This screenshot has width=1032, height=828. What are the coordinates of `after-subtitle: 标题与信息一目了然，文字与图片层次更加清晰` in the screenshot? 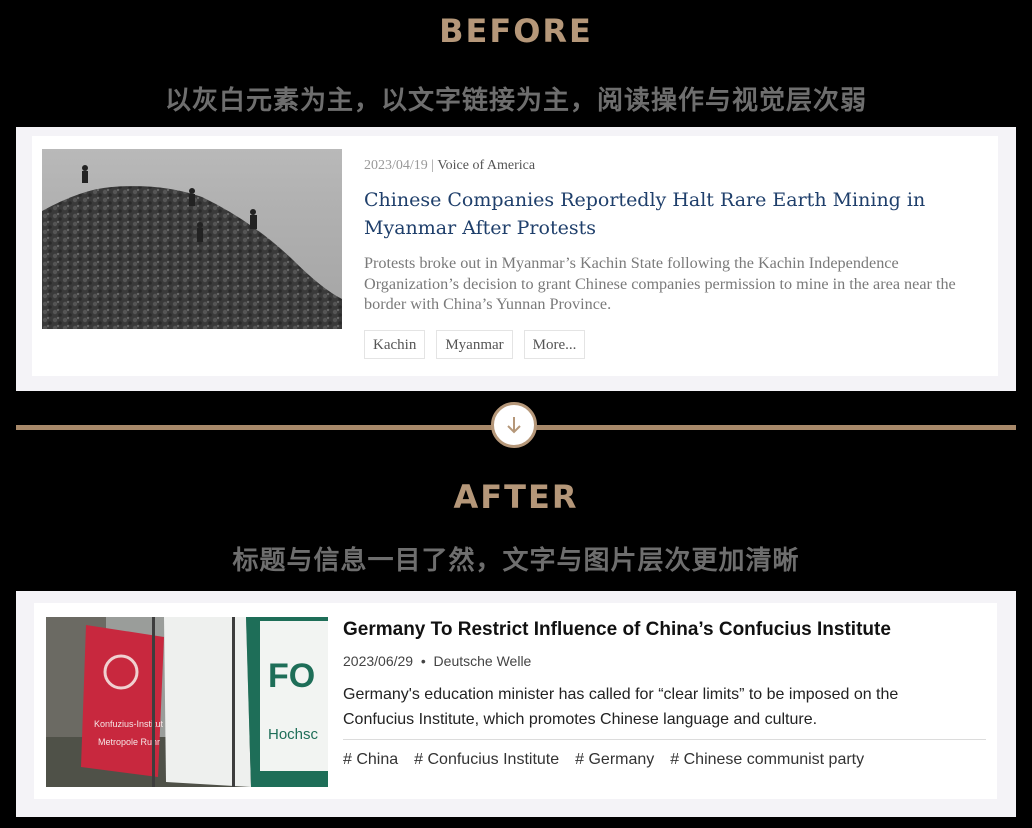 It's located at (516, 561).